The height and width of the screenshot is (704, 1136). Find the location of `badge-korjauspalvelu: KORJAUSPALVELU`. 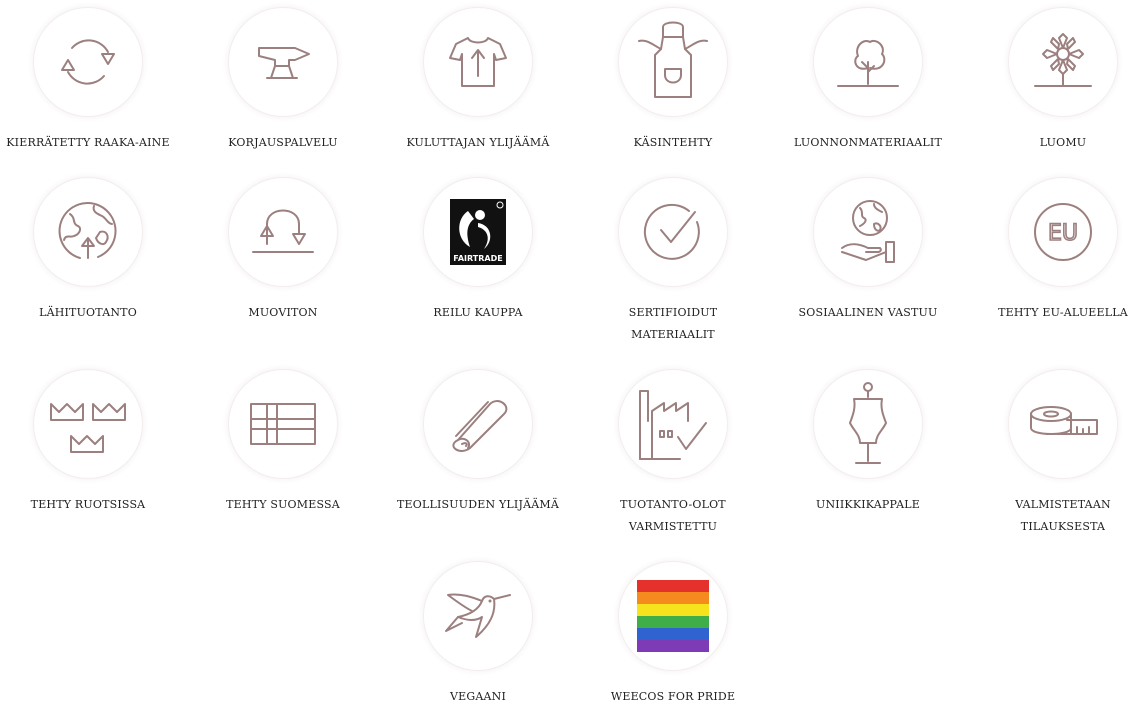

badge-korjauspalvelu: KORJAUSPALVELU is located at coordinates (283, 81).